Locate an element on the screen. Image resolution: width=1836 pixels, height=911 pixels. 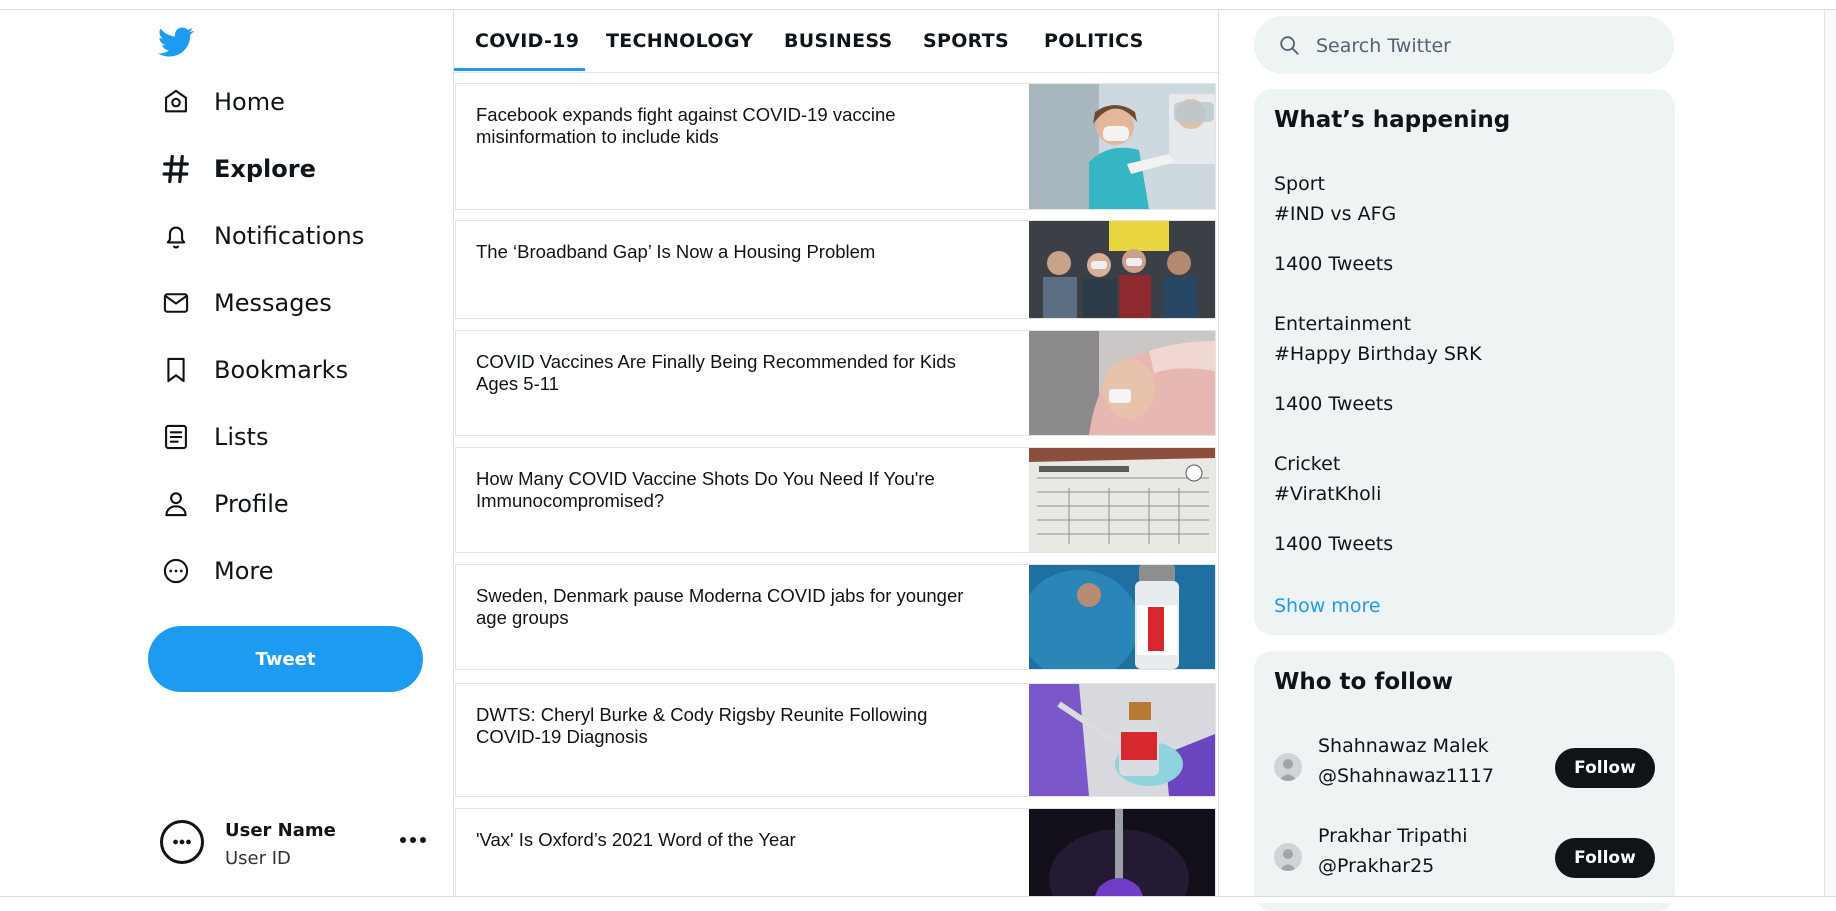
trend-tag: #Happy Birthday SRK is located at coordinates (1378, 354).